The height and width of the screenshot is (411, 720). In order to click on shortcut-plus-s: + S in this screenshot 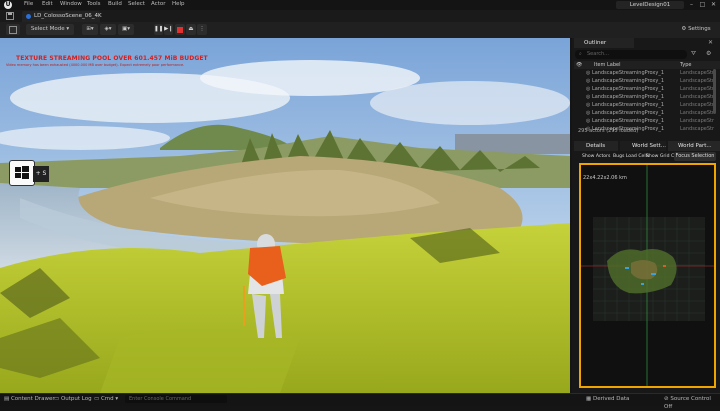, I will do `click(41, 174)`.